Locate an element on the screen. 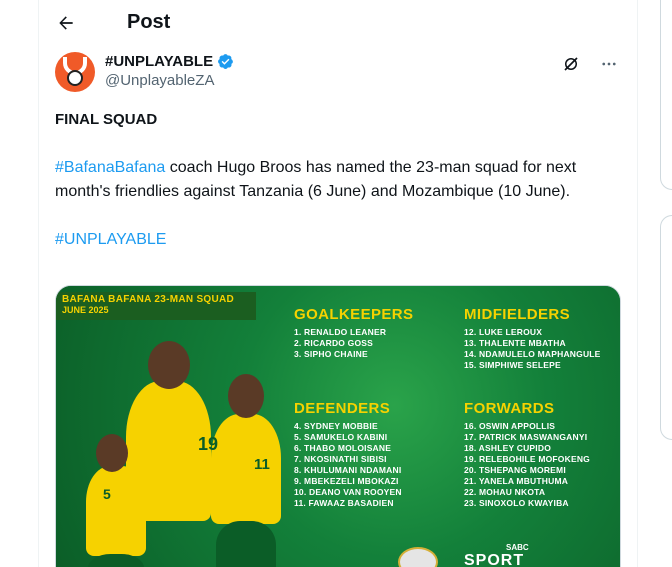 Image resolution: width=672 pixels, height=567 pixels. list-item: 8. KHULUMANI NDAMANI is located at coordinates (348, 470).